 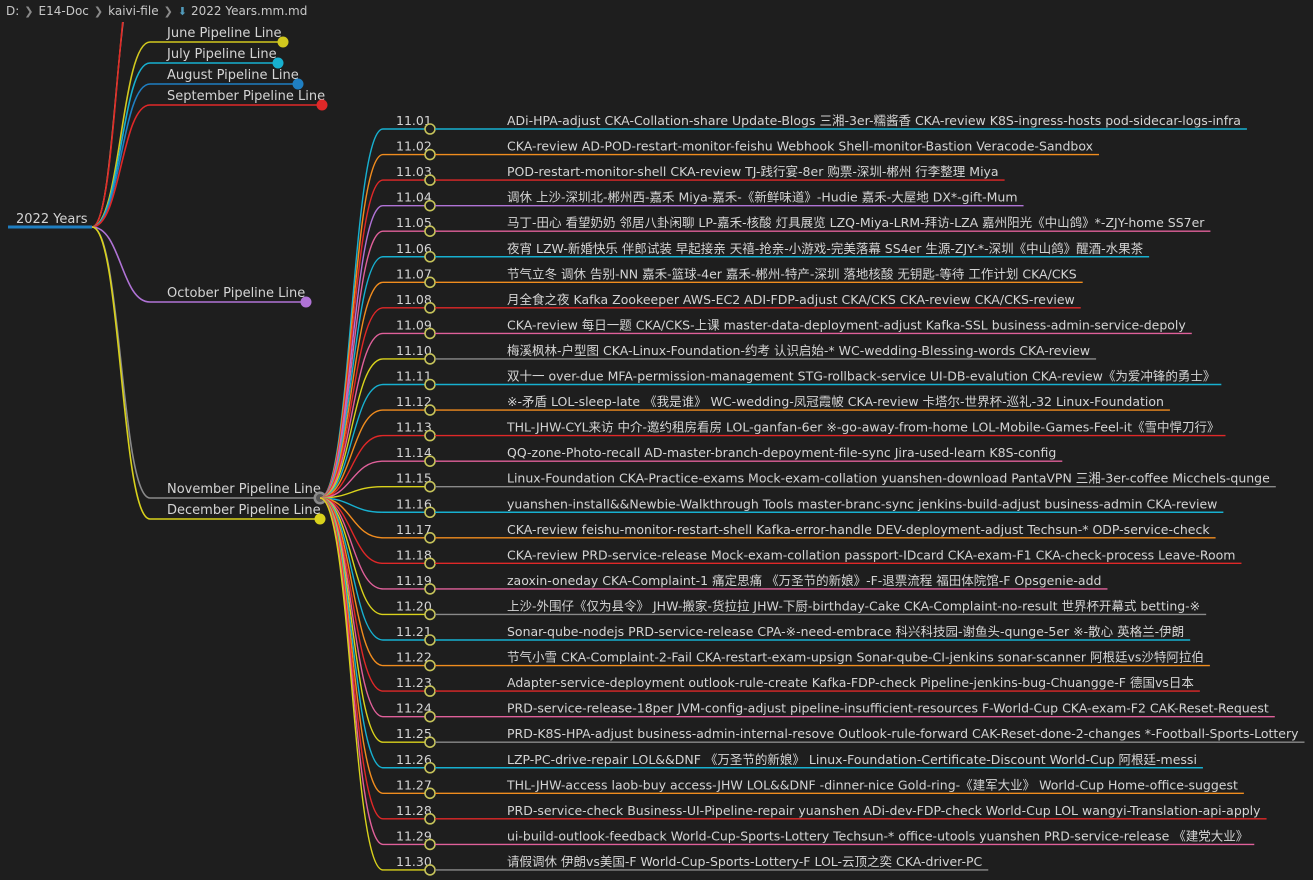 I want to click on branch-label: October Pipeline Line, so click(x=236, y=293).